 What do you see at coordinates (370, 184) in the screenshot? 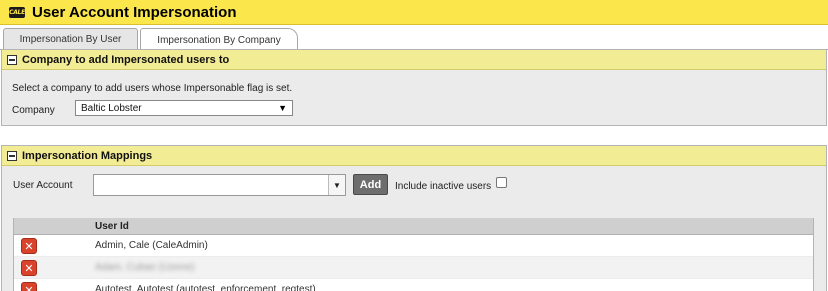
I see `add-button: Add` at bounding box center [370, 184].